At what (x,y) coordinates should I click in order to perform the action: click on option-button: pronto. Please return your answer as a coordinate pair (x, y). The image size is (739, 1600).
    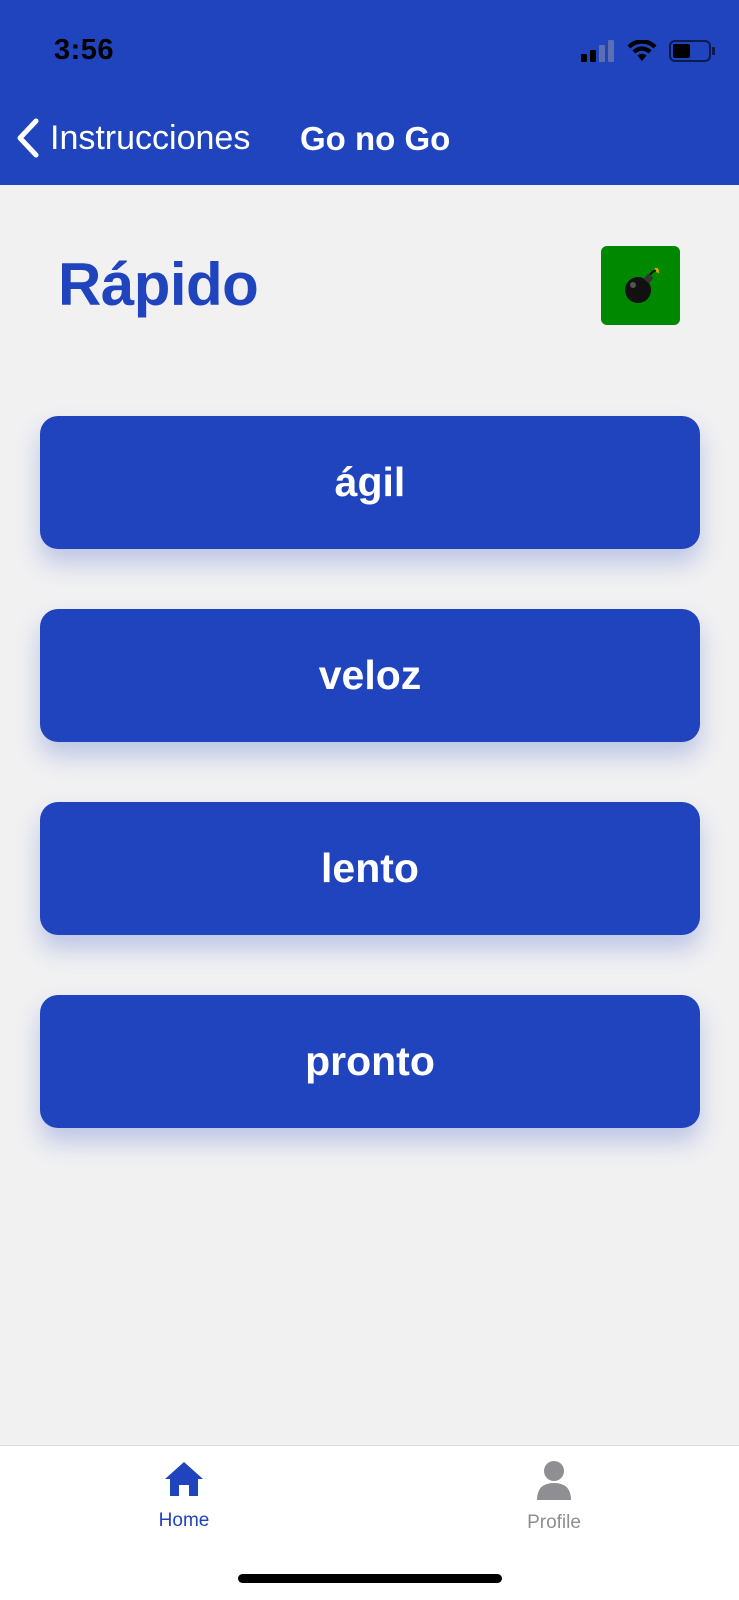
    Looking at the image, I should click on (370, 1061).